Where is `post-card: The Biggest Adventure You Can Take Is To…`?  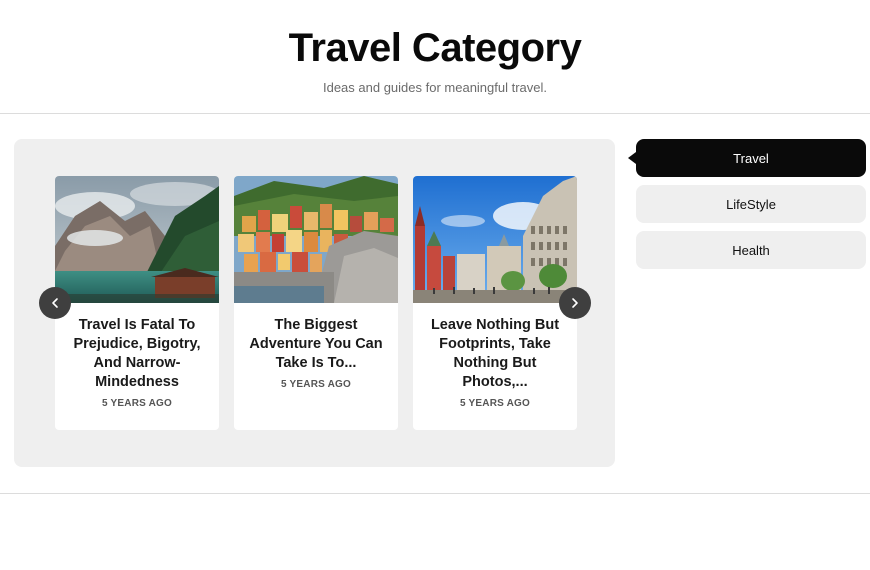 post-card: The Biggest Adventure You Can Take Is To… is located at coordinates (316, 303).